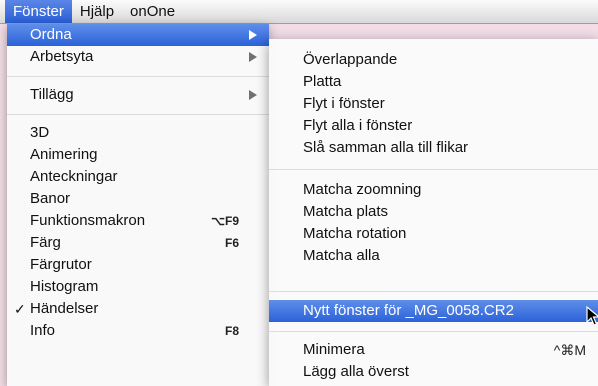 The width and height of the screenshot is (598, 386). What do you see at coordinates (433, 126) in the screenshot?
I see `submenu-item-flyt-alla-i-fonster: Flyt alla i fönster` at bounding box center [433, 126].